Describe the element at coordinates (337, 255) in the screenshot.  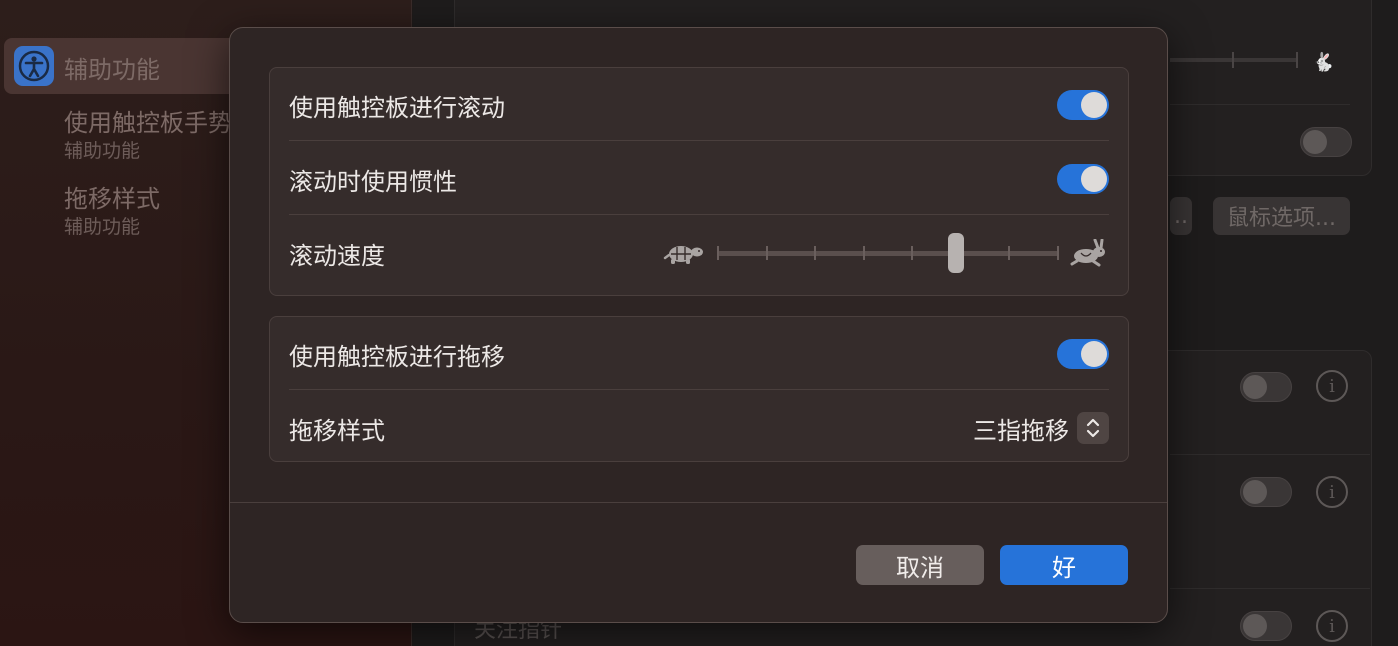
I see `scroll-speed-label: 滚动速度` at that location.